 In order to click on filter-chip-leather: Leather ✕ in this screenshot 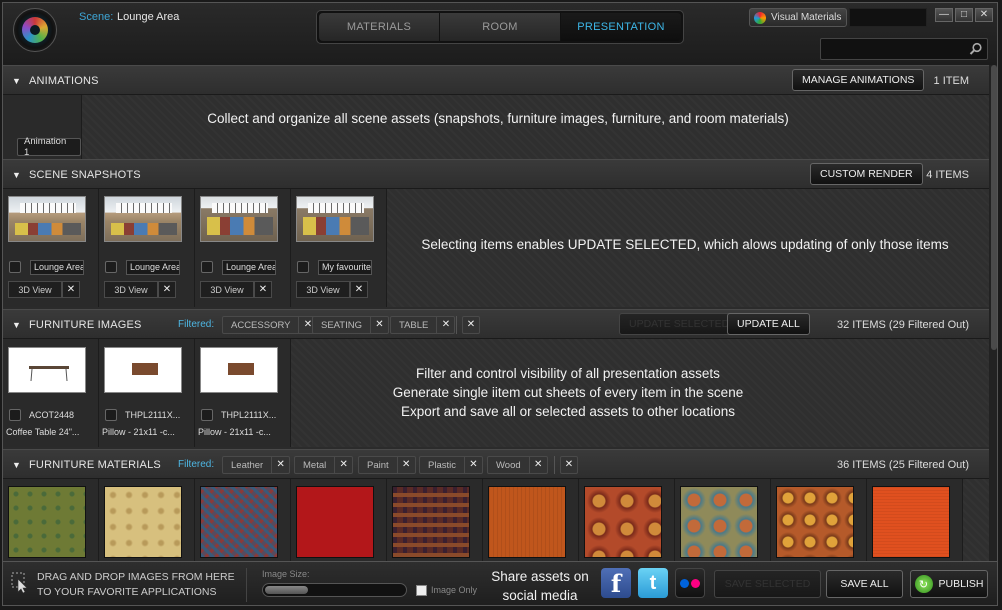, I will do `click(256, 465)`.